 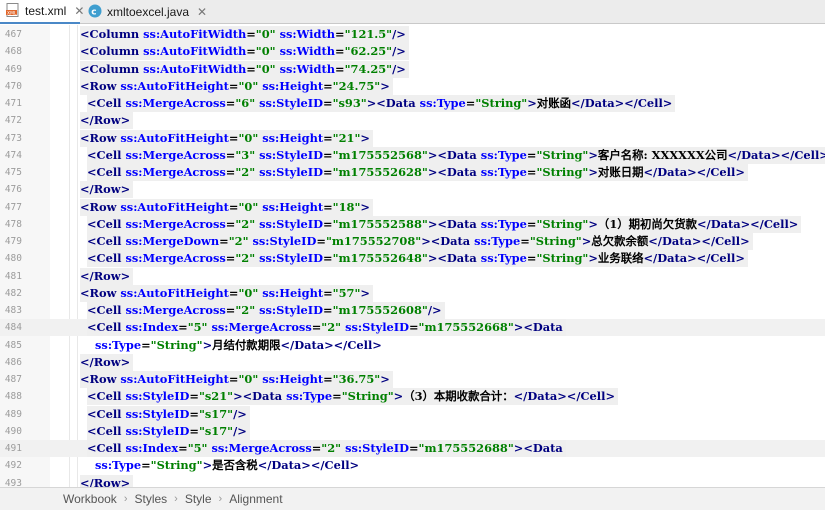 What do you see at coordinates (112, 34) in the screenshot?
I see `token-tag: <Column` at bounding box center [112, 34].